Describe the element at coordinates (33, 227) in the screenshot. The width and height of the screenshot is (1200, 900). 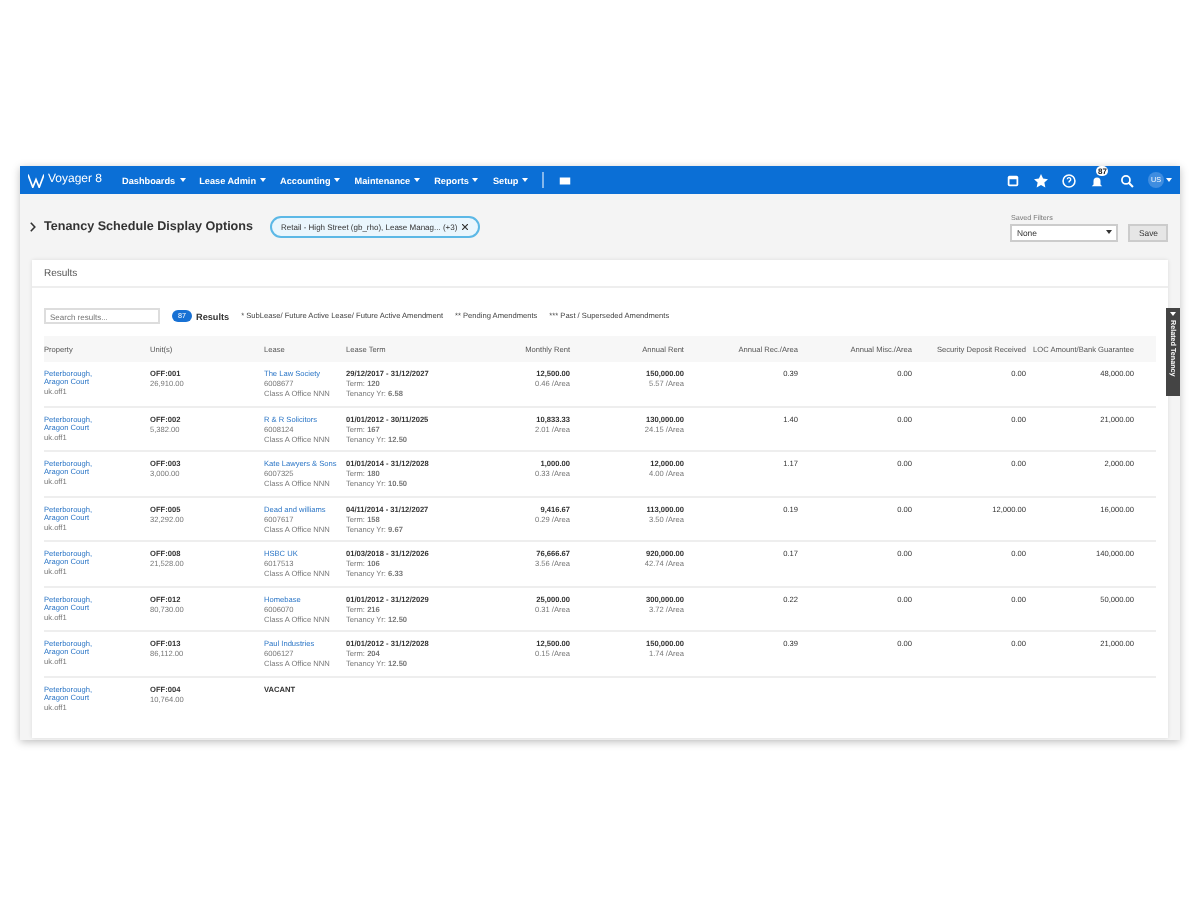
I see `chevron-icon` at that location.